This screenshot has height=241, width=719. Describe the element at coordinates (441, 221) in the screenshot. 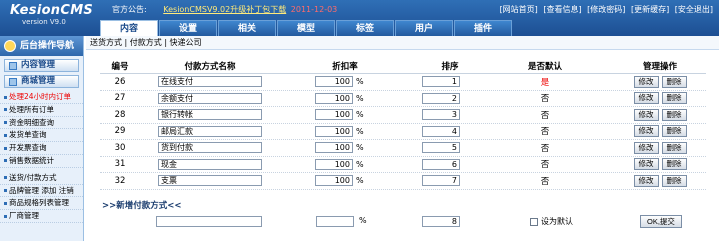

I see `new-order-input: 8` at that location.